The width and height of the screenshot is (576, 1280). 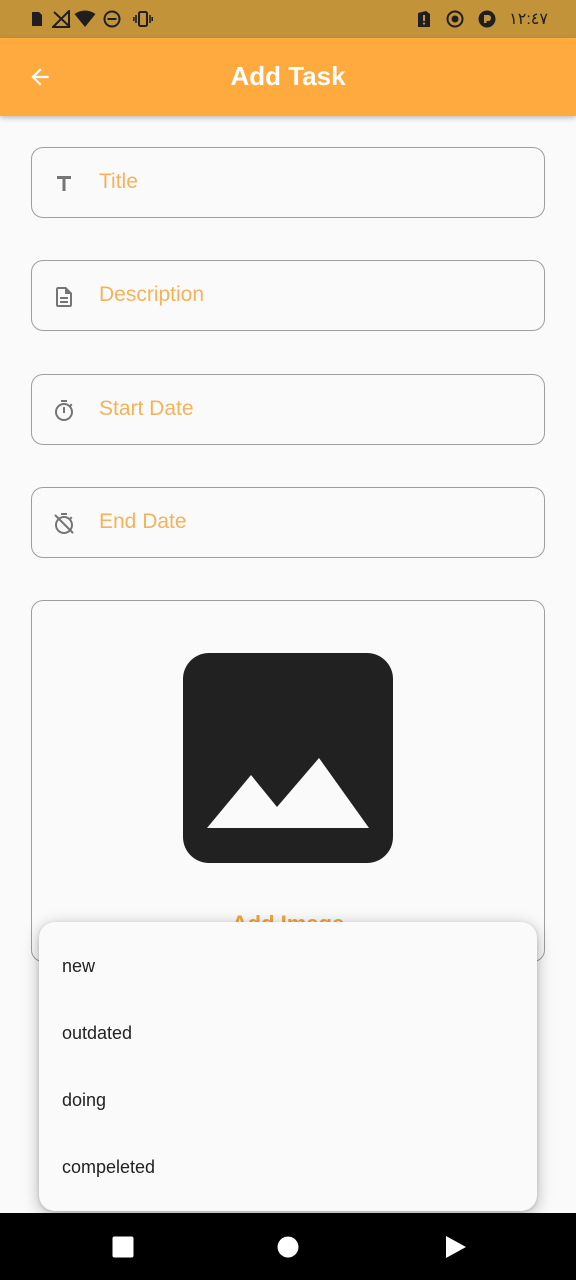 What do you see at coordinates (123, 1247) in the screenshot?
I see `recents-button` at bounding box center [123, 1247].